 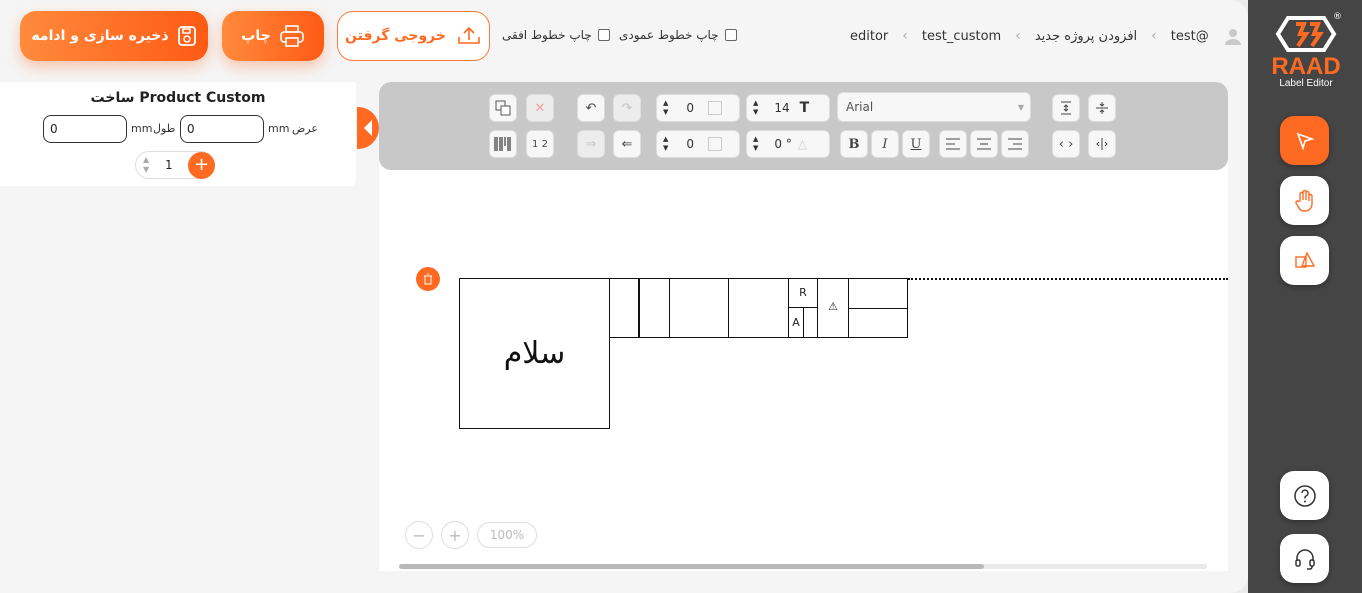 I want to click on underline-button: U, so click(x=916, y=144).